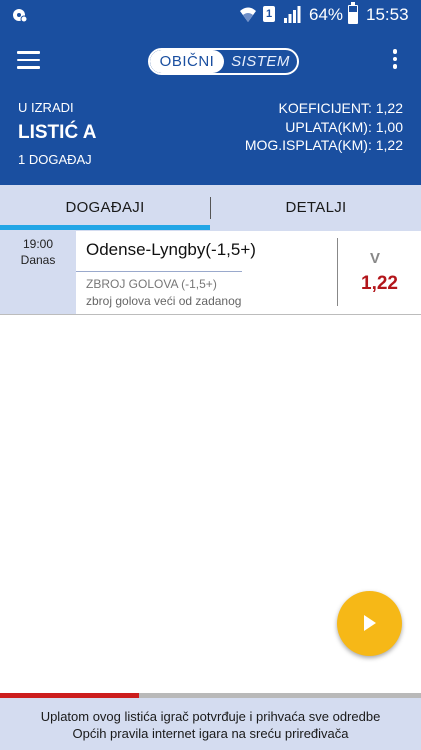 The image size is (421, 750). What do you see at coordinates (395, 60) in the screenshot?
I see `more-vertical-icon` at bounding box center [395, 60].